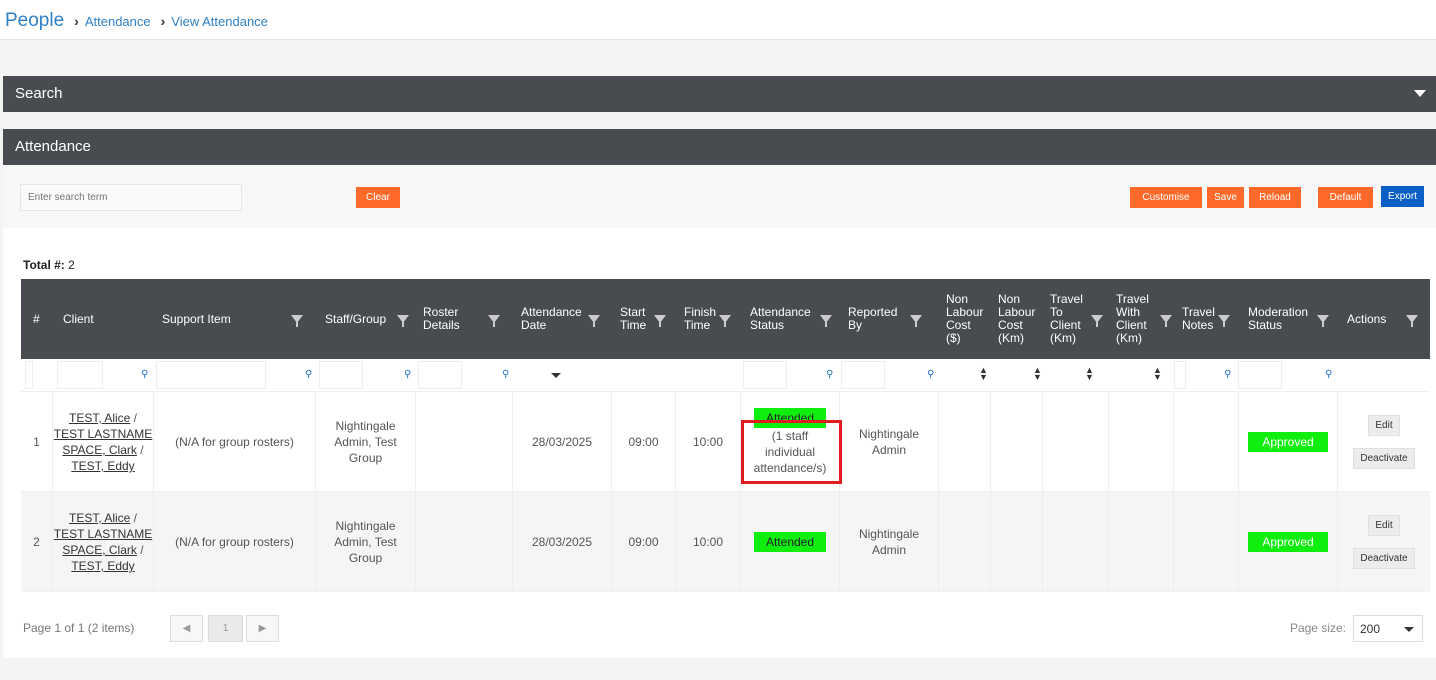 The height and width of the screenshot is (680, 1436). What do you see at coordinates (29, 375) in the screenshot?
I see `filter-input-num` at bounding box center [29, 375].